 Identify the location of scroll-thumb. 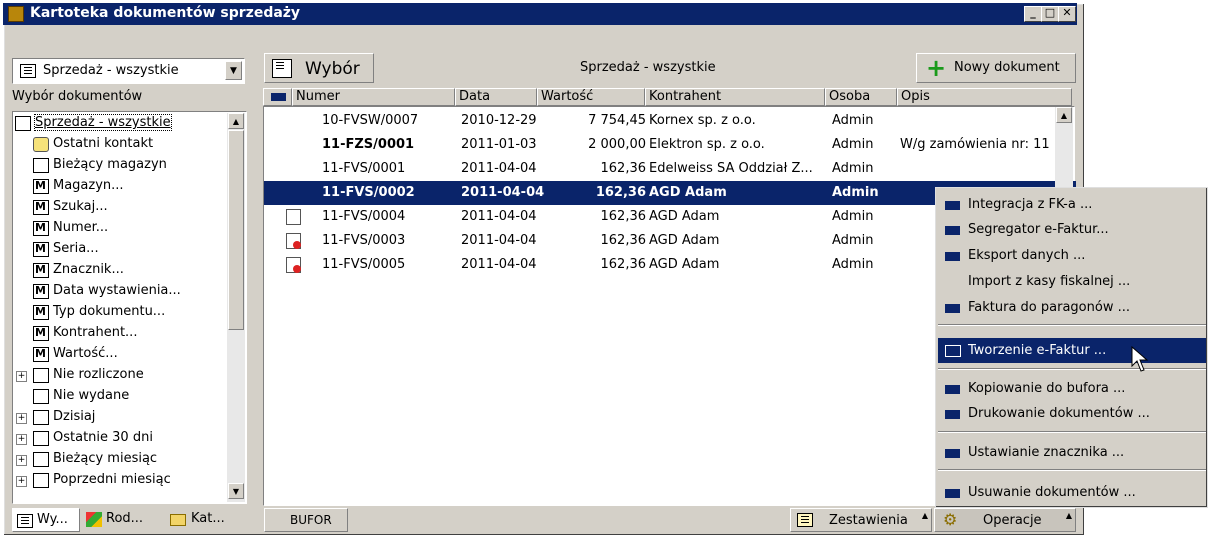
(236, 230).